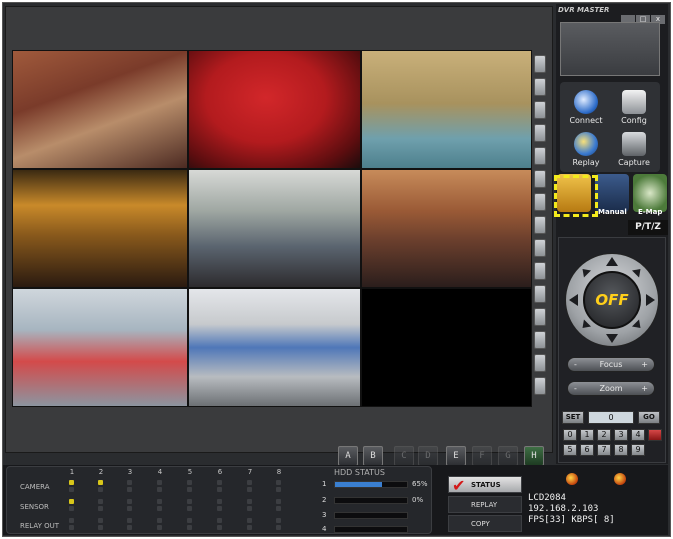 This screenshot has height=539, width=673. I want to click on preset-set-button: SET, so click(573, 417).